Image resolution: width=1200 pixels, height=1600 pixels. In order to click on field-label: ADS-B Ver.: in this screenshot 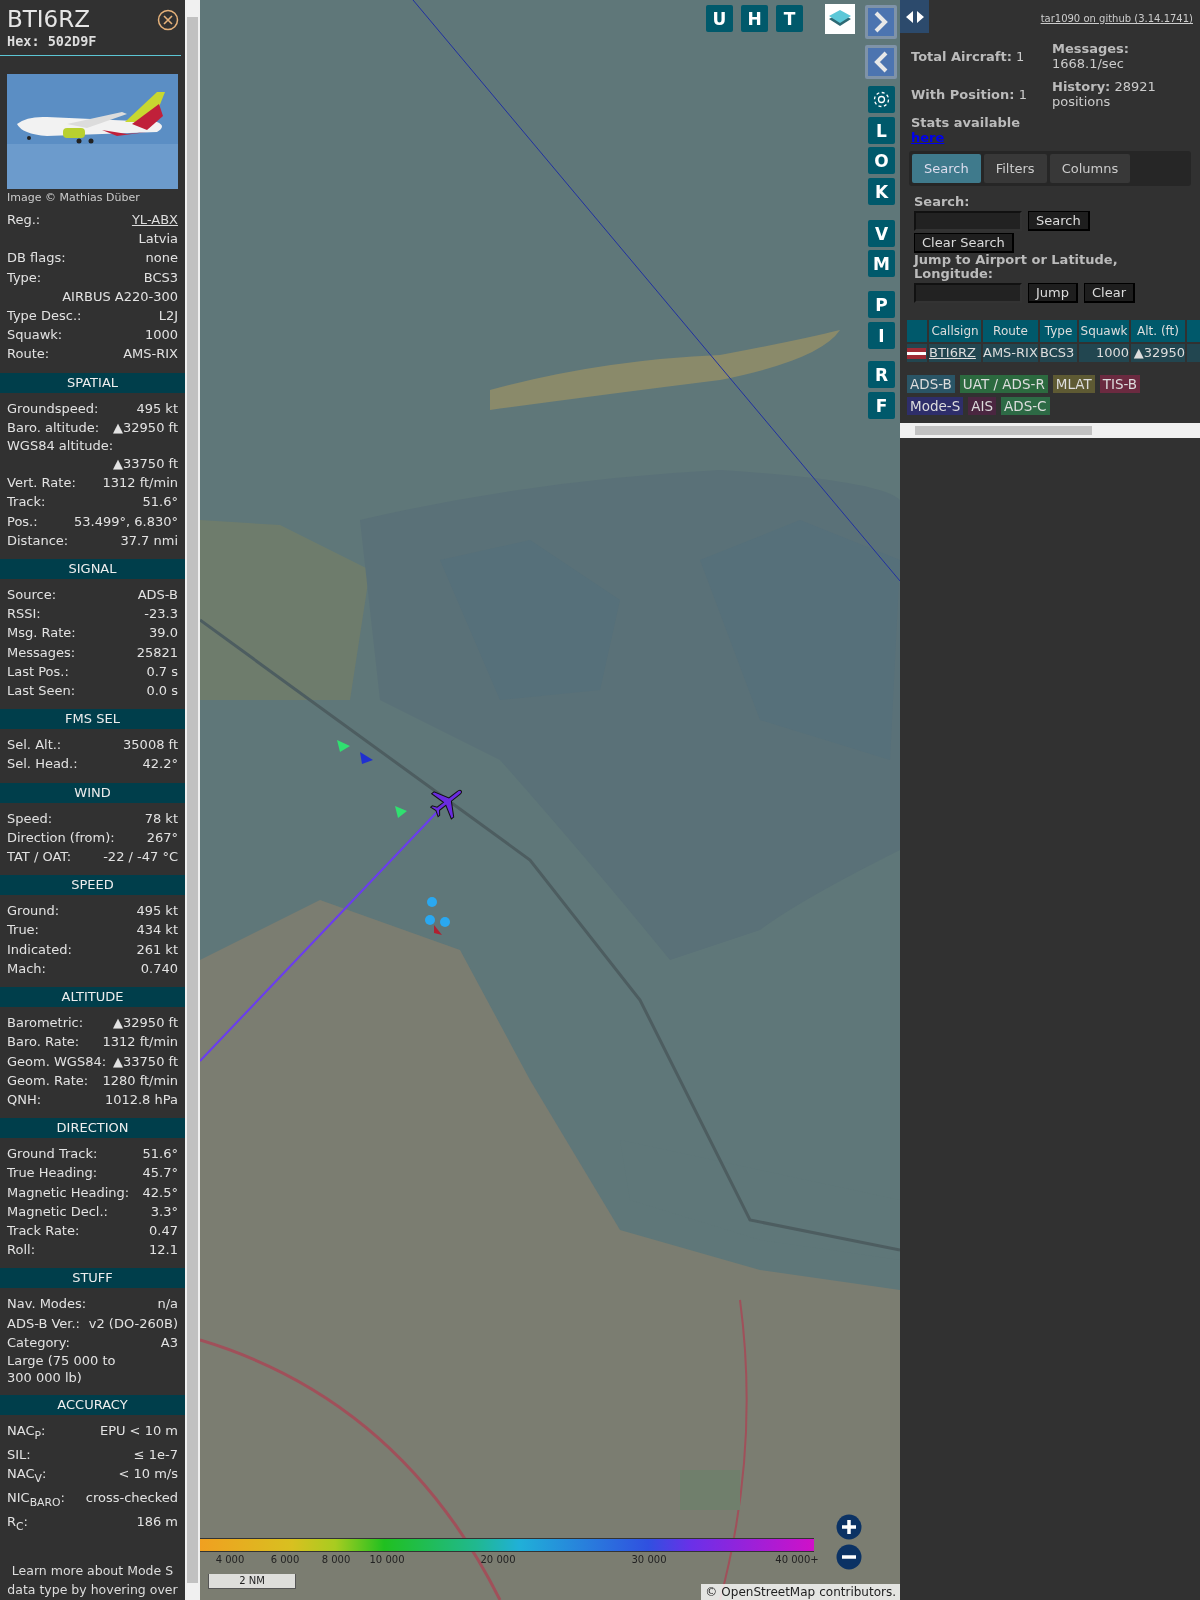, I will do `click(43, 1323)`.